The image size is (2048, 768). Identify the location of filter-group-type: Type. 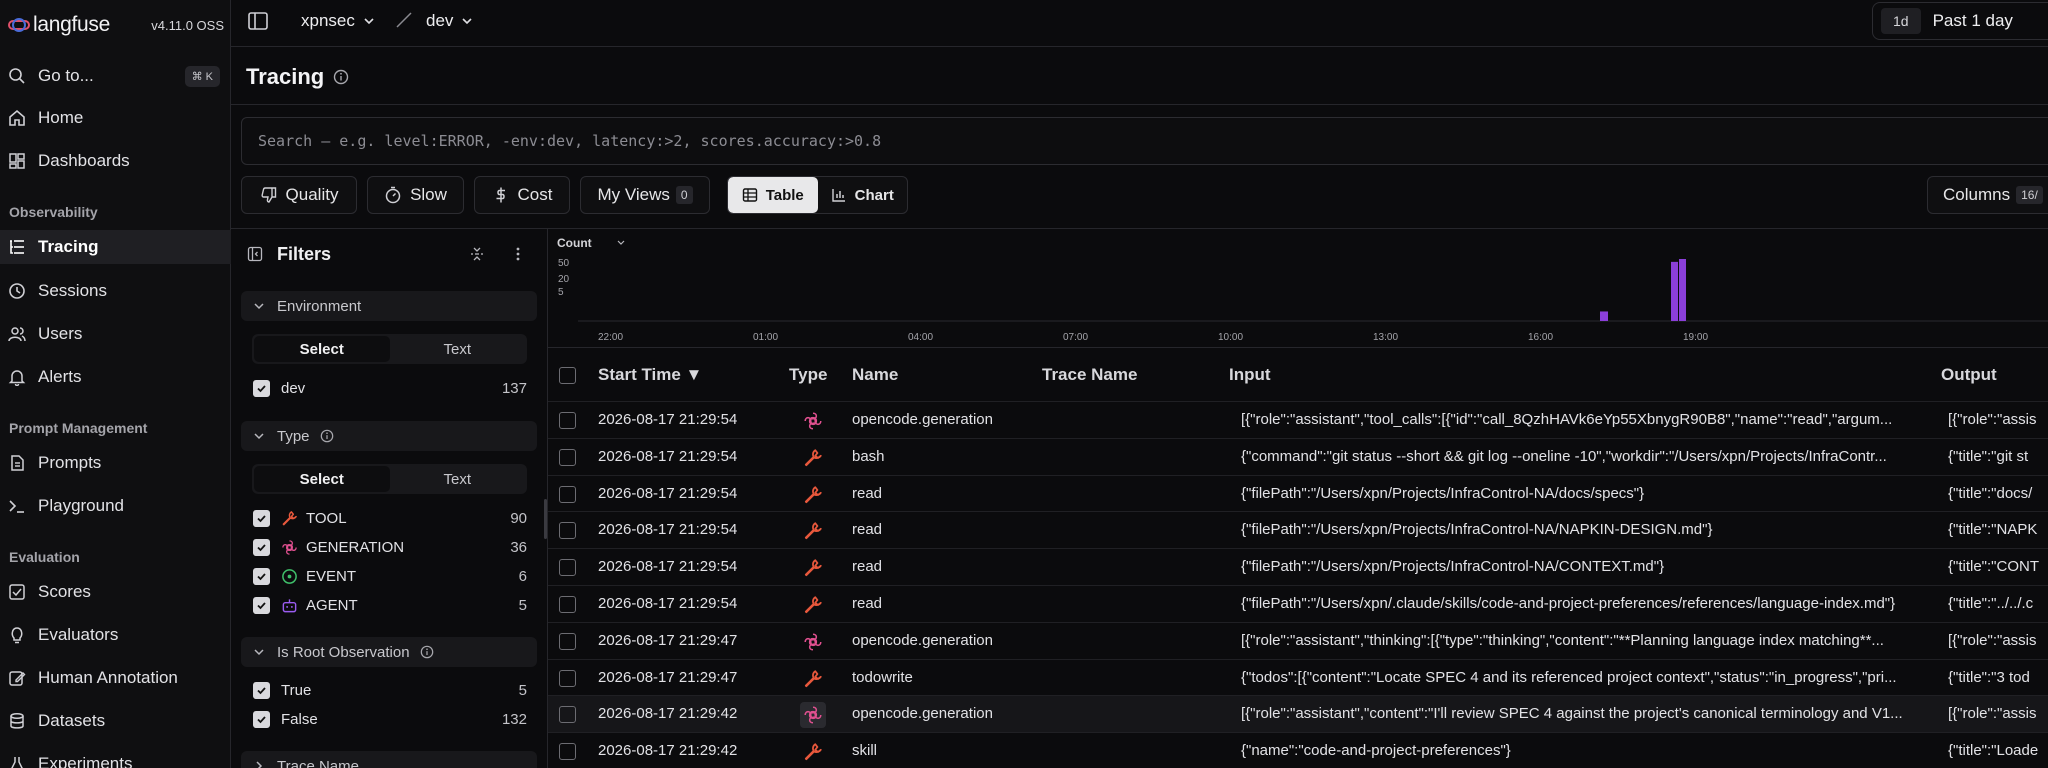
(389, 436).